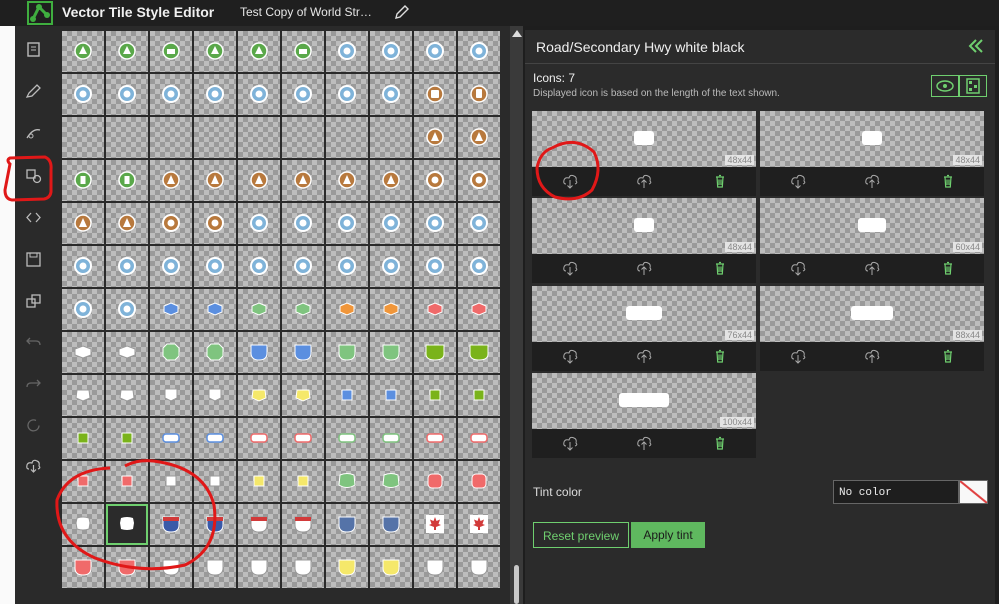  Describe the element at coordinates (516, 584) in the screenshot. I see `scrollbar-thumb` at that location.